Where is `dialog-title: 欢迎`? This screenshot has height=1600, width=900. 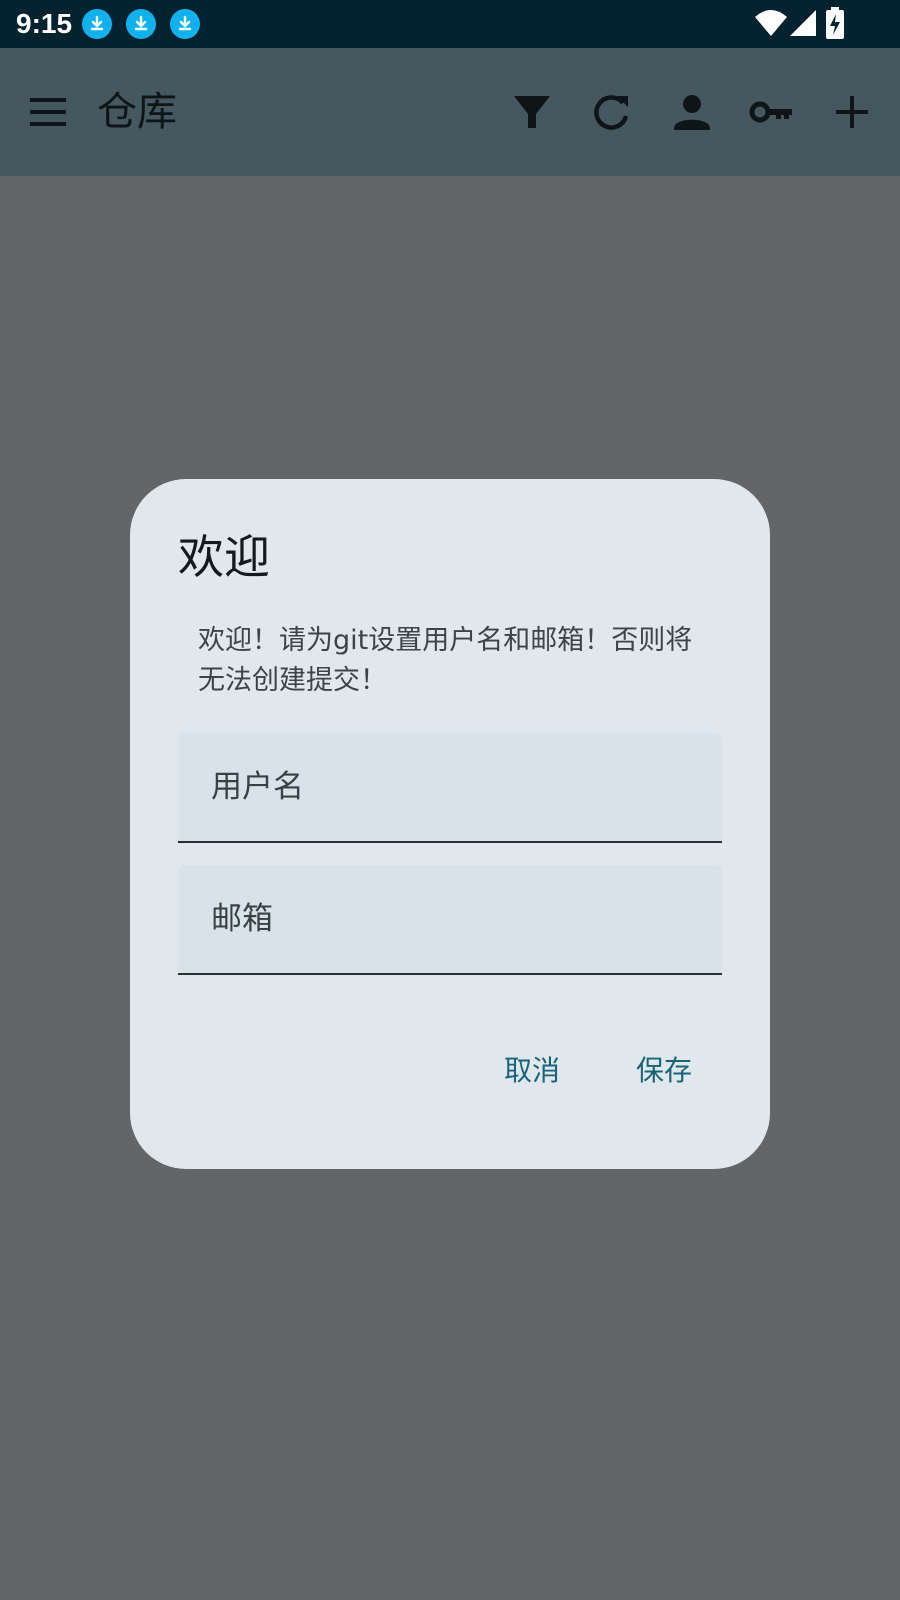
dialog-title: 欢迎 is located at coordinates (224, 557).